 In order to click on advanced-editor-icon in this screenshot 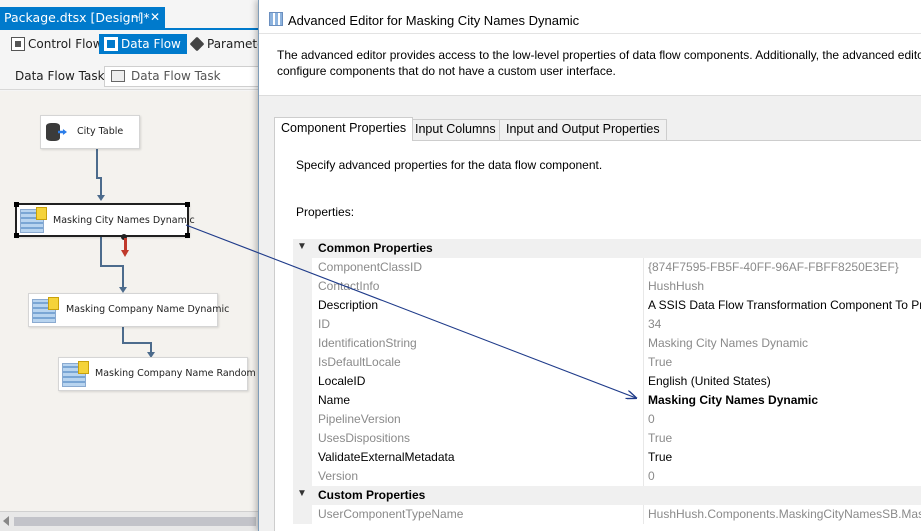, I will do `click(276, 19)`.